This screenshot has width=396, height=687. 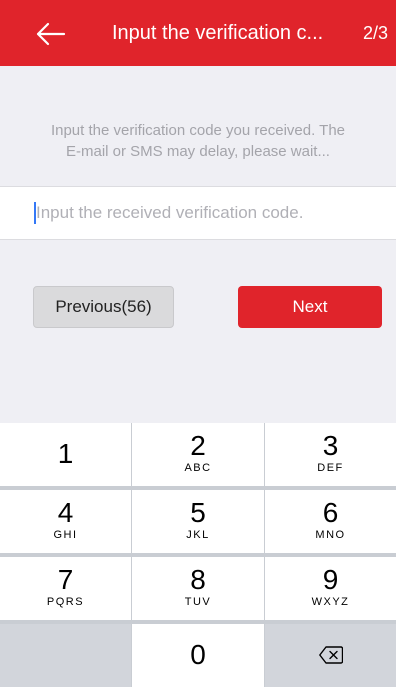 I want to click on backspace-icon, so click(x=331, y=655).